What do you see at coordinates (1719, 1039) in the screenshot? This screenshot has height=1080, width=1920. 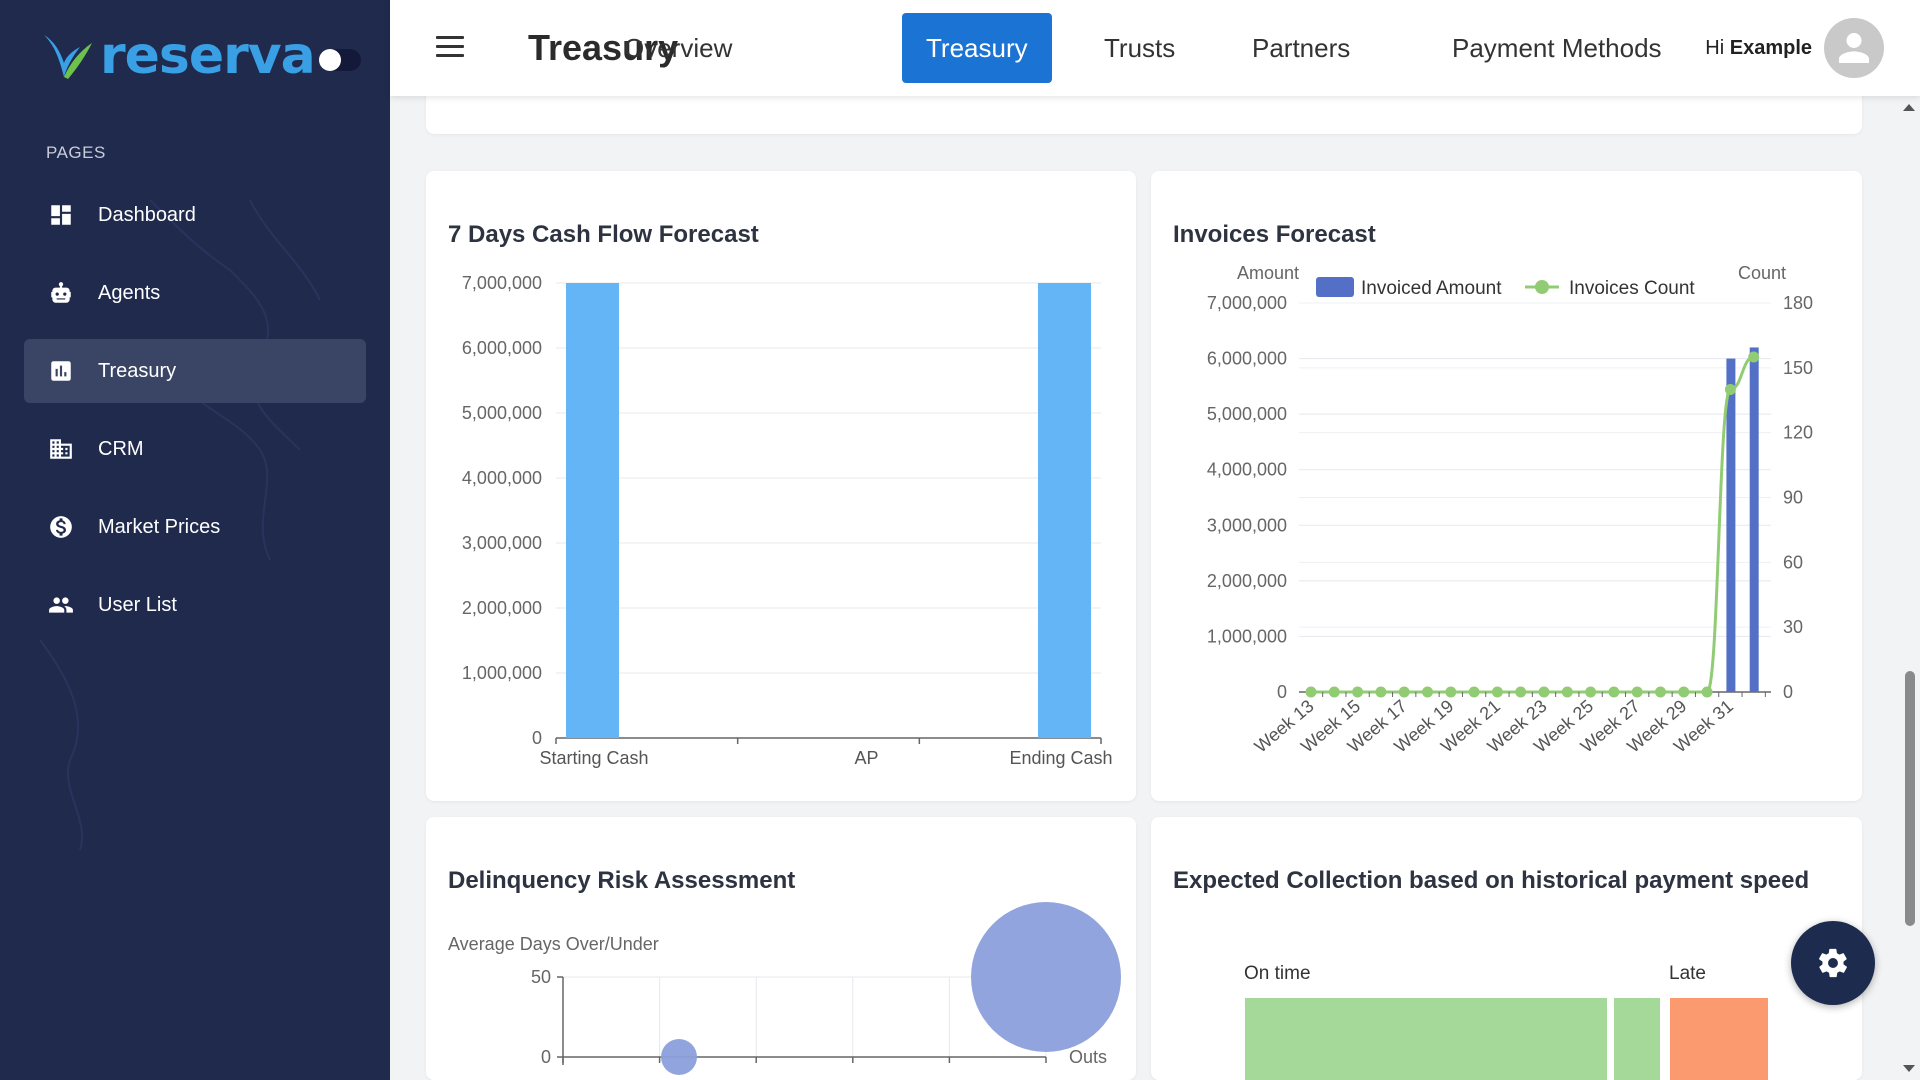 I see `late-segment` at bounding box center [1719, 1039].